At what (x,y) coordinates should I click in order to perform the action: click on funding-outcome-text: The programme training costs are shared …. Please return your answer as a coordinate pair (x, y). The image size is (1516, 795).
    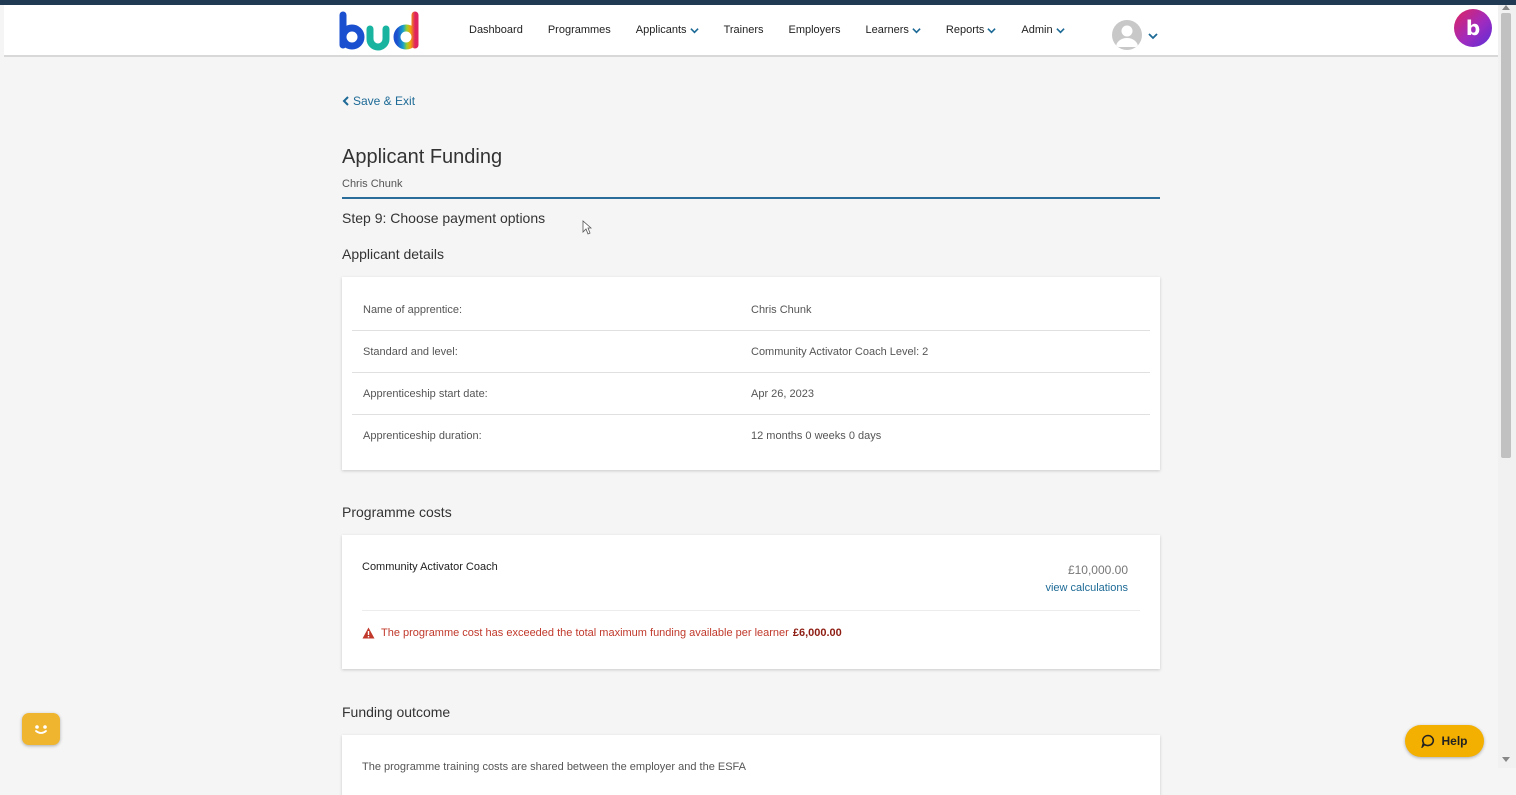
    Looking at the image, I should click on (554, 767).